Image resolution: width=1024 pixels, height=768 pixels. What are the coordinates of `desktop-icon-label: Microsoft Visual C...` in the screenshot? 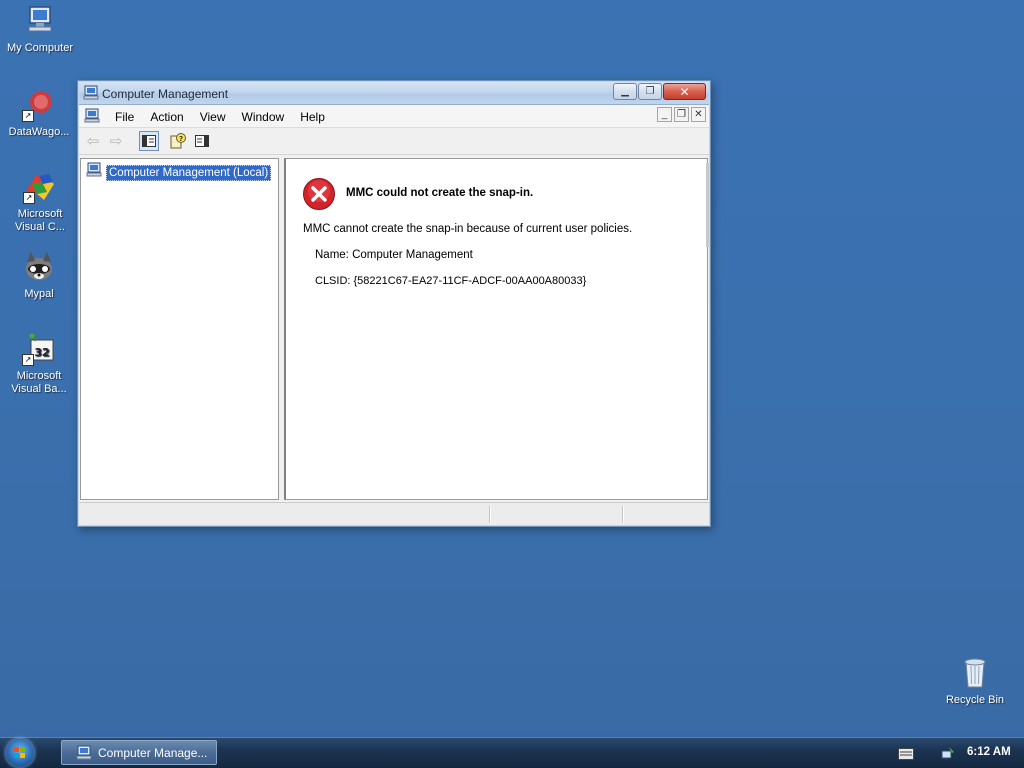 It's located at (40, 220).